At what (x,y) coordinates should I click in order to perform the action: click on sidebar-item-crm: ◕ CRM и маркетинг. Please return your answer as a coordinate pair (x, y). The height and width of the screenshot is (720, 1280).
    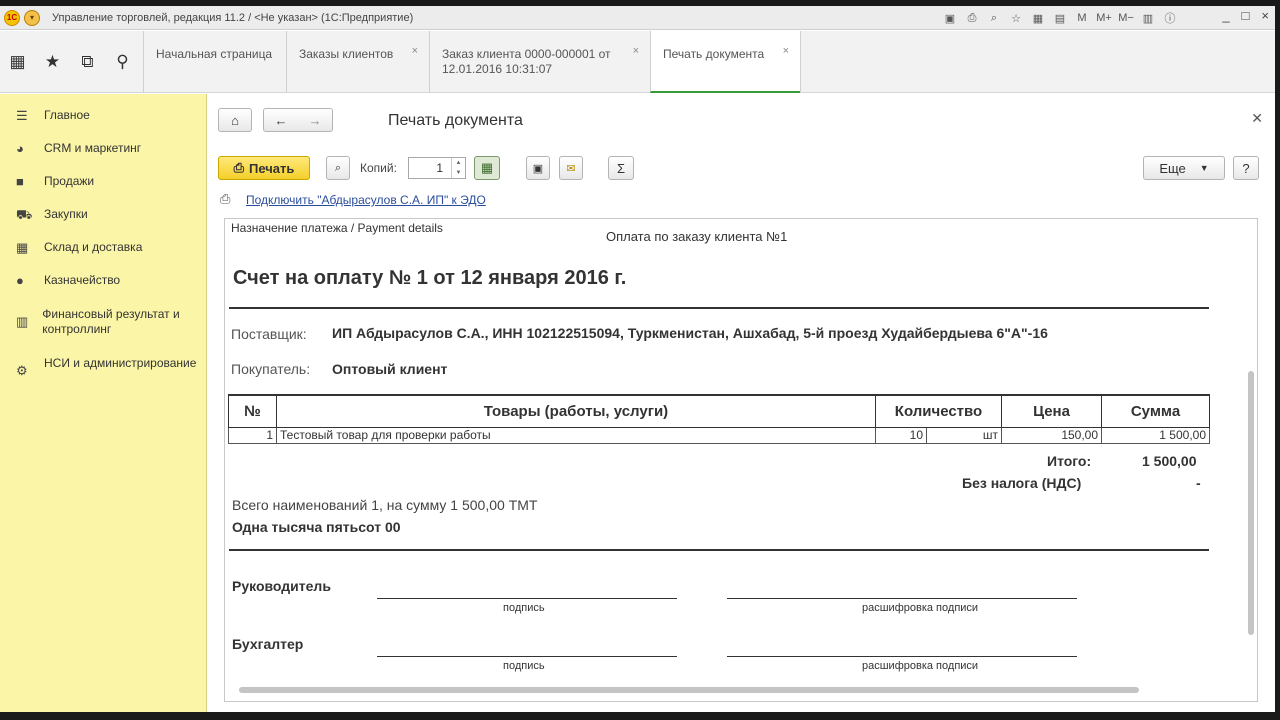
    Looking at the image, I should click on (103, 148).